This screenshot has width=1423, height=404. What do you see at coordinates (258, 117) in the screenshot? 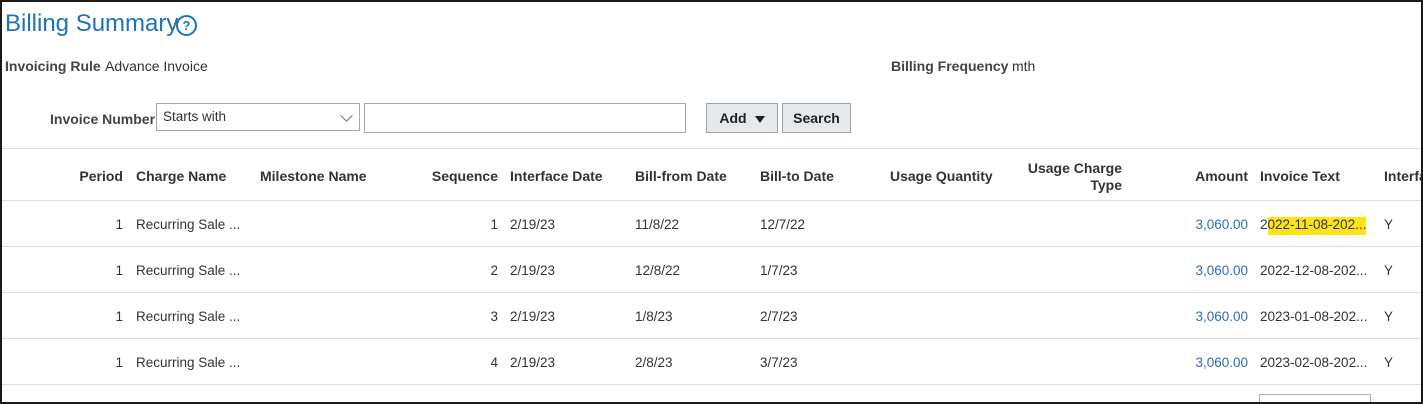
I see `operator-select: Starts with` at bounding box center [258, 117].